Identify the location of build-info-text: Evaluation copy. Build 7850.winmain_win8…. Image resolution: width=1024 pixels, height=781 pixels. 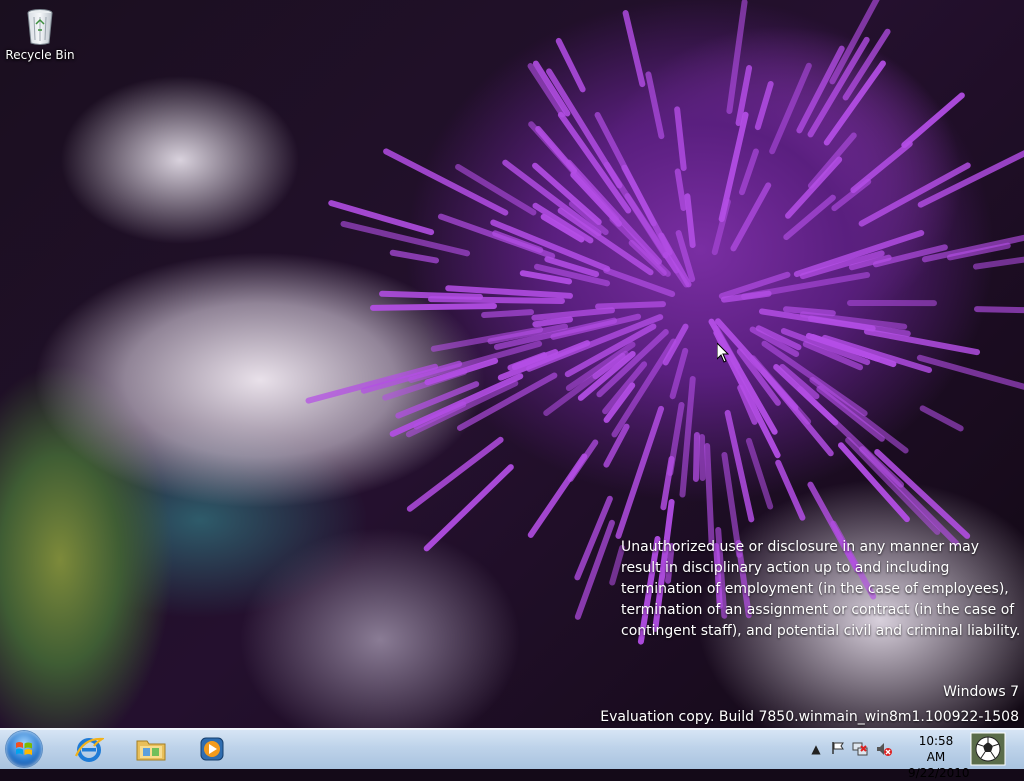
(809, 717).